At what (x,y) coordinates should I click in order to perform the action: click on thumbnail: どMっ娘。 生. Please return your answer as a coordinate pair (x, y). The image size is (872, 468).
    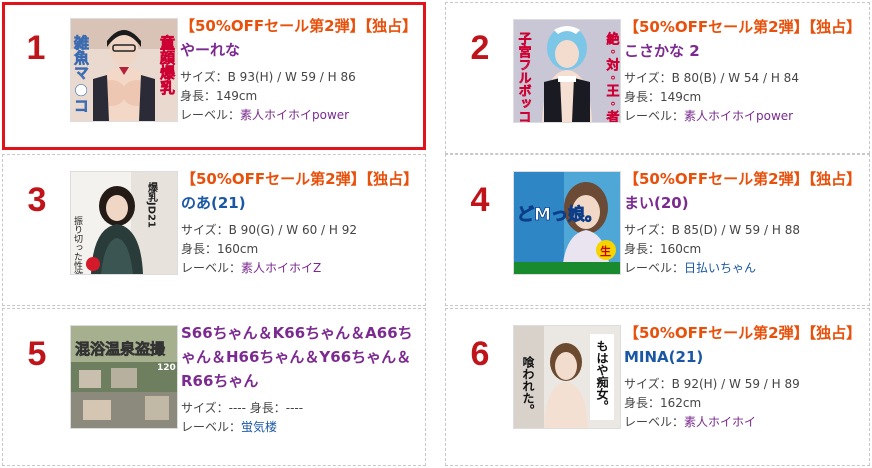
    Looking at the image, I should click on (567, 223).